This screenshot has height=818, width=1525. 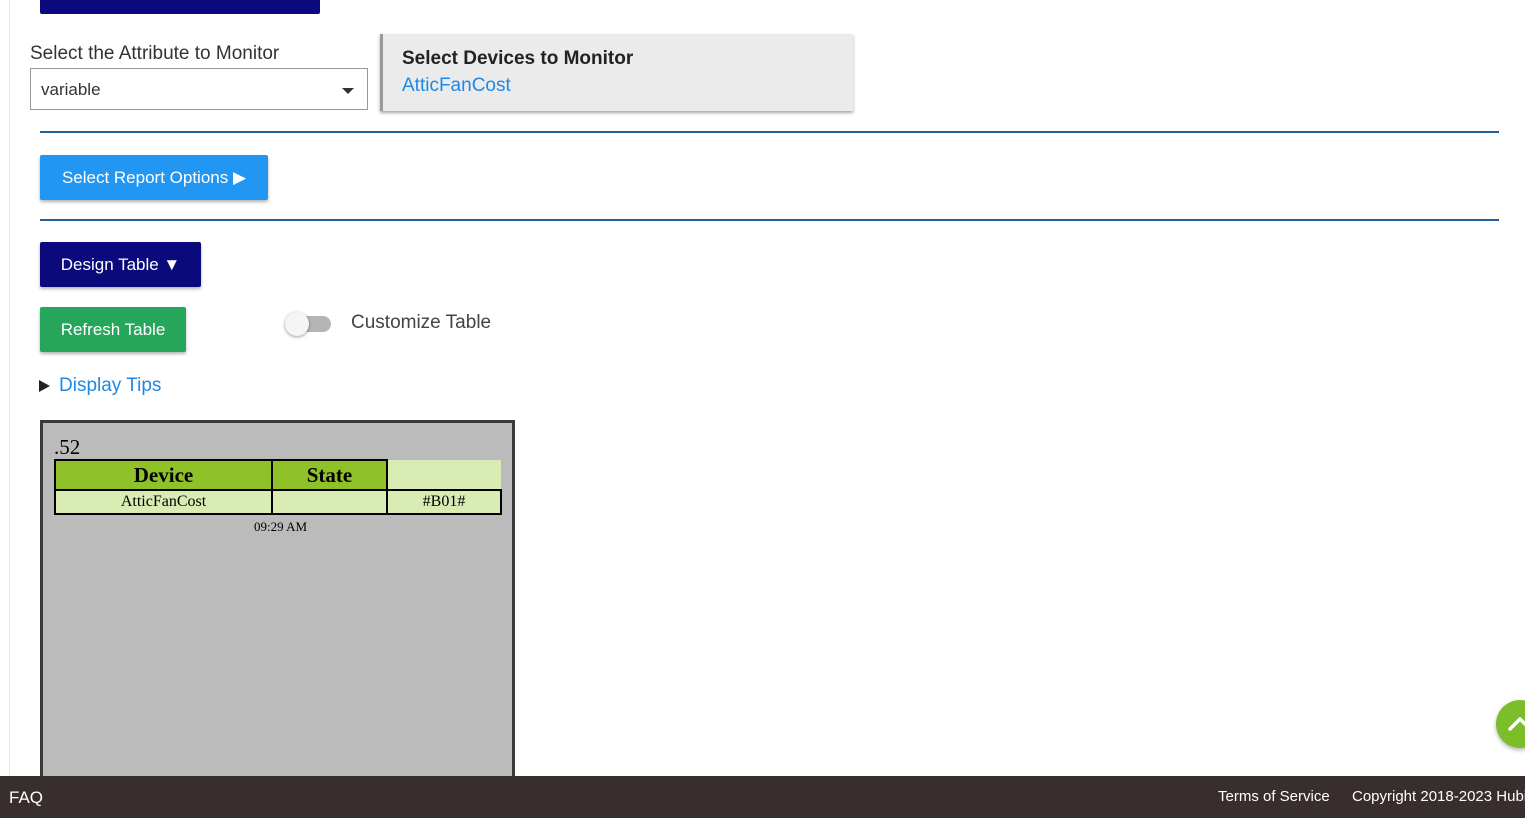 I want to click on table-row: AtticFanCost #B01#, so click(x=278, y=502).